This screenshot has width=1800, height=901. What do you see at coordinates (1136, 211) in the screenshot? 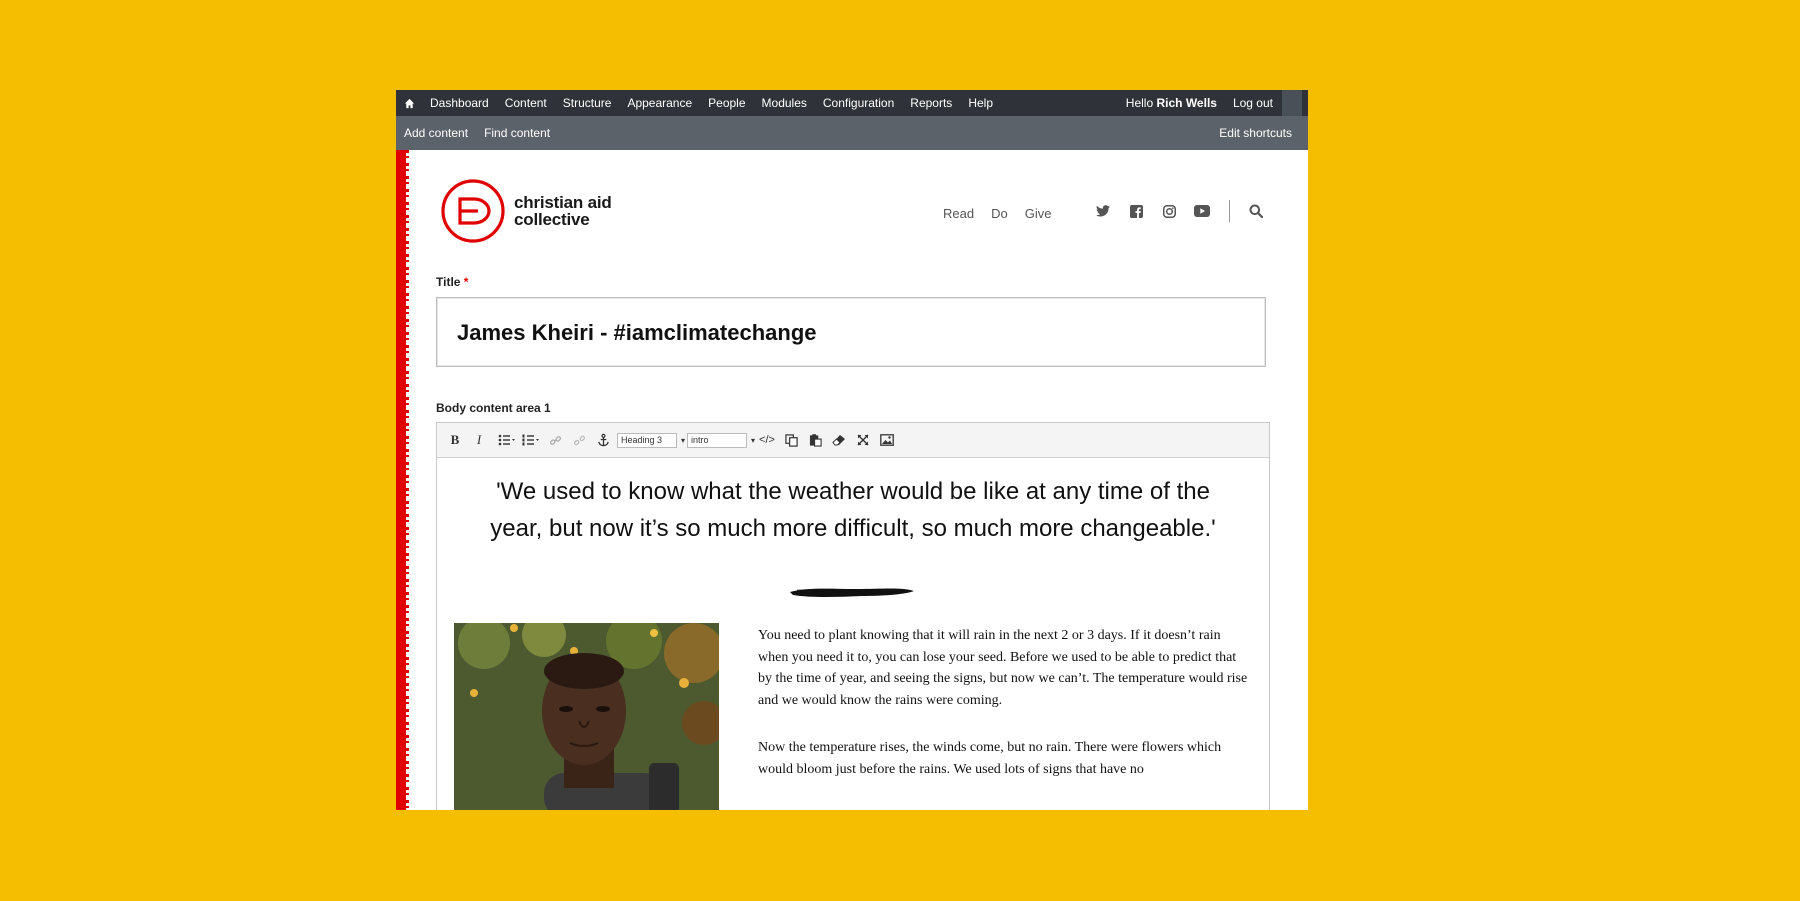
I see `facebook-icon` at bounding box center [1136, 211].